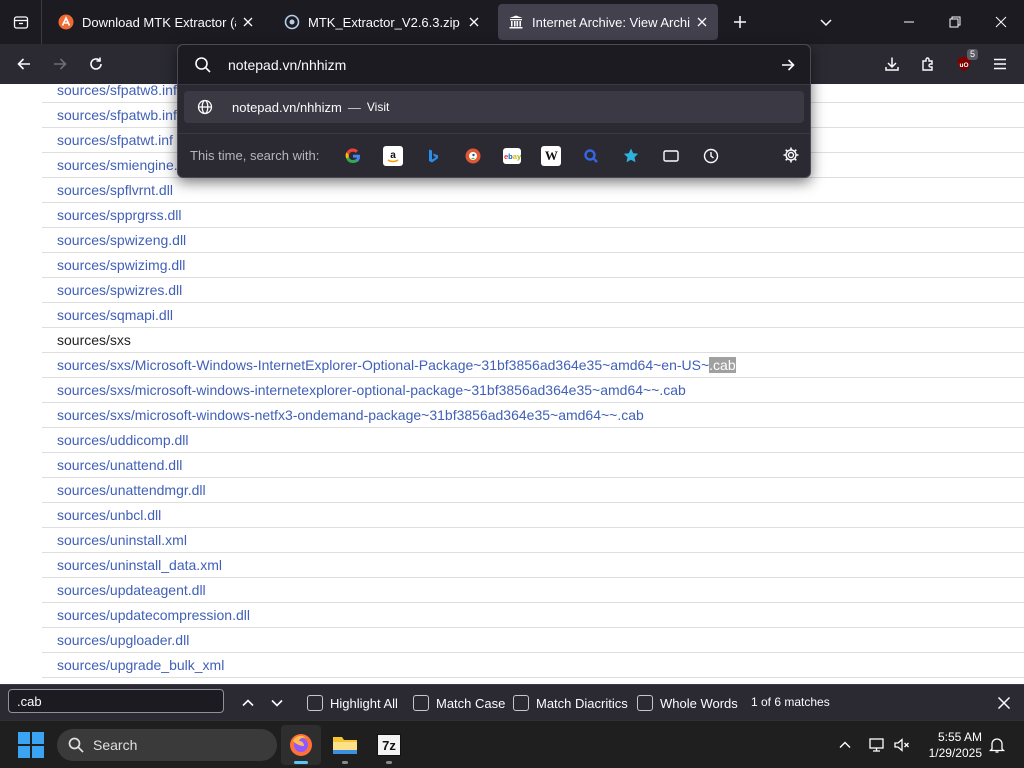 The image size is (1024, 768). What do you see at coordinates (533, 465) in the screenshot?
I see `file-link: sources/unattend.dll` at bounding box center [533, 465].